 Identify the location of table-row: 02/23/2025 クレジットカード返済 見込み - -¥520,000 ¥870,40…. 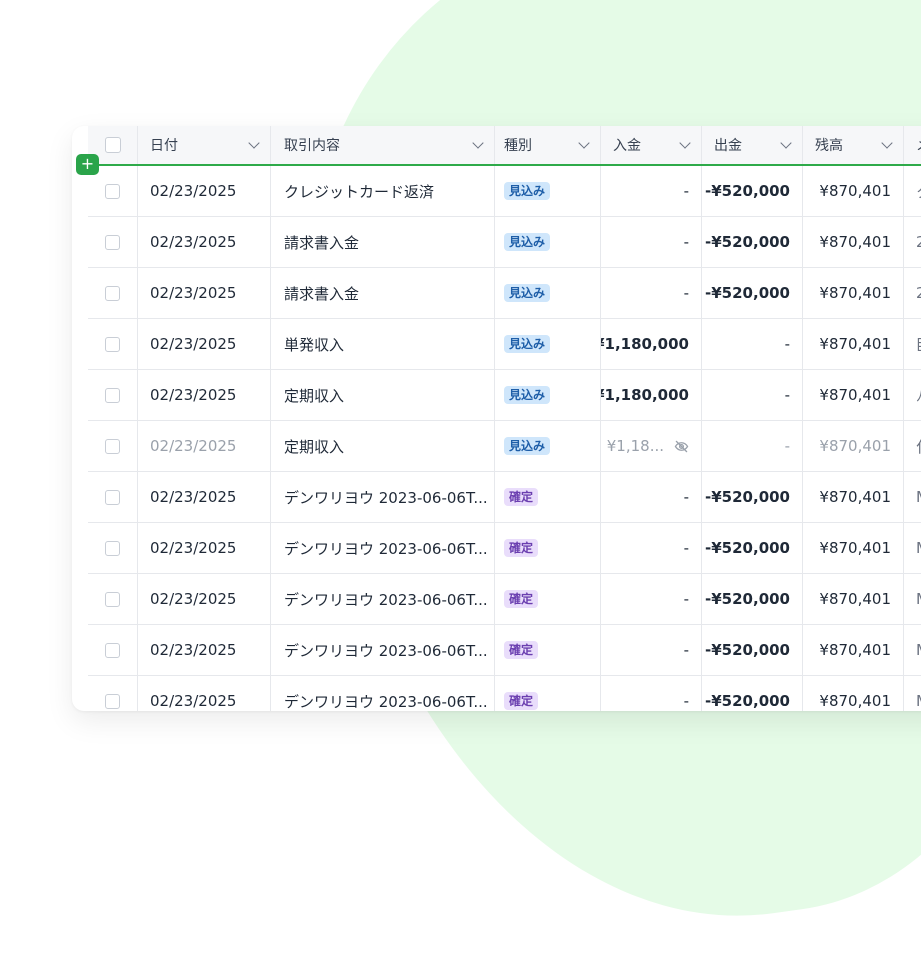
(504, 191).